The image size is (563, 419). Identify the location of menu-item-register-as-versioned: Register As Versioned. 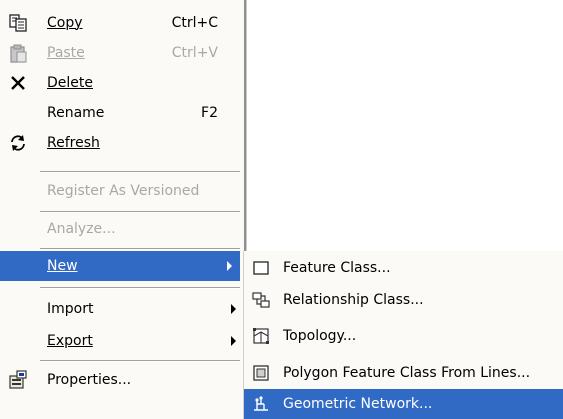
(122, 191).